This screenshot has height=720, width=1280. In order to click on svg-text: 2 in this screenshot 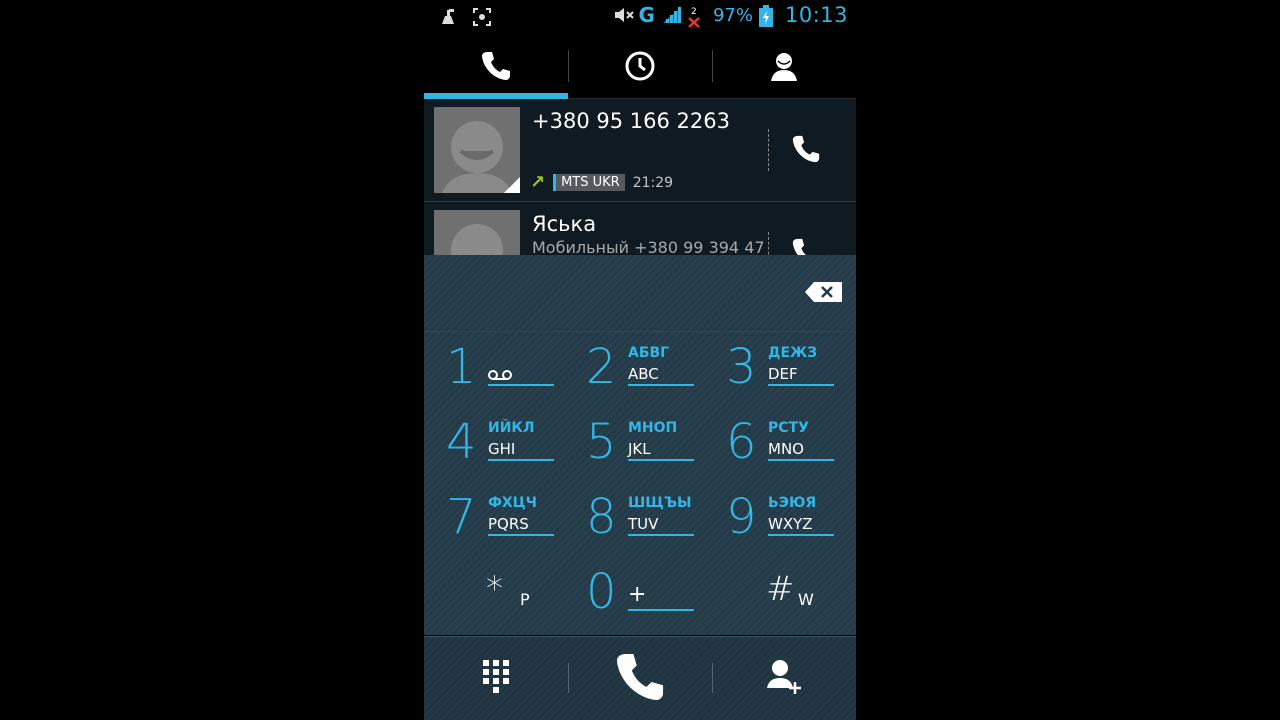, I will do `click(694, 12)`.